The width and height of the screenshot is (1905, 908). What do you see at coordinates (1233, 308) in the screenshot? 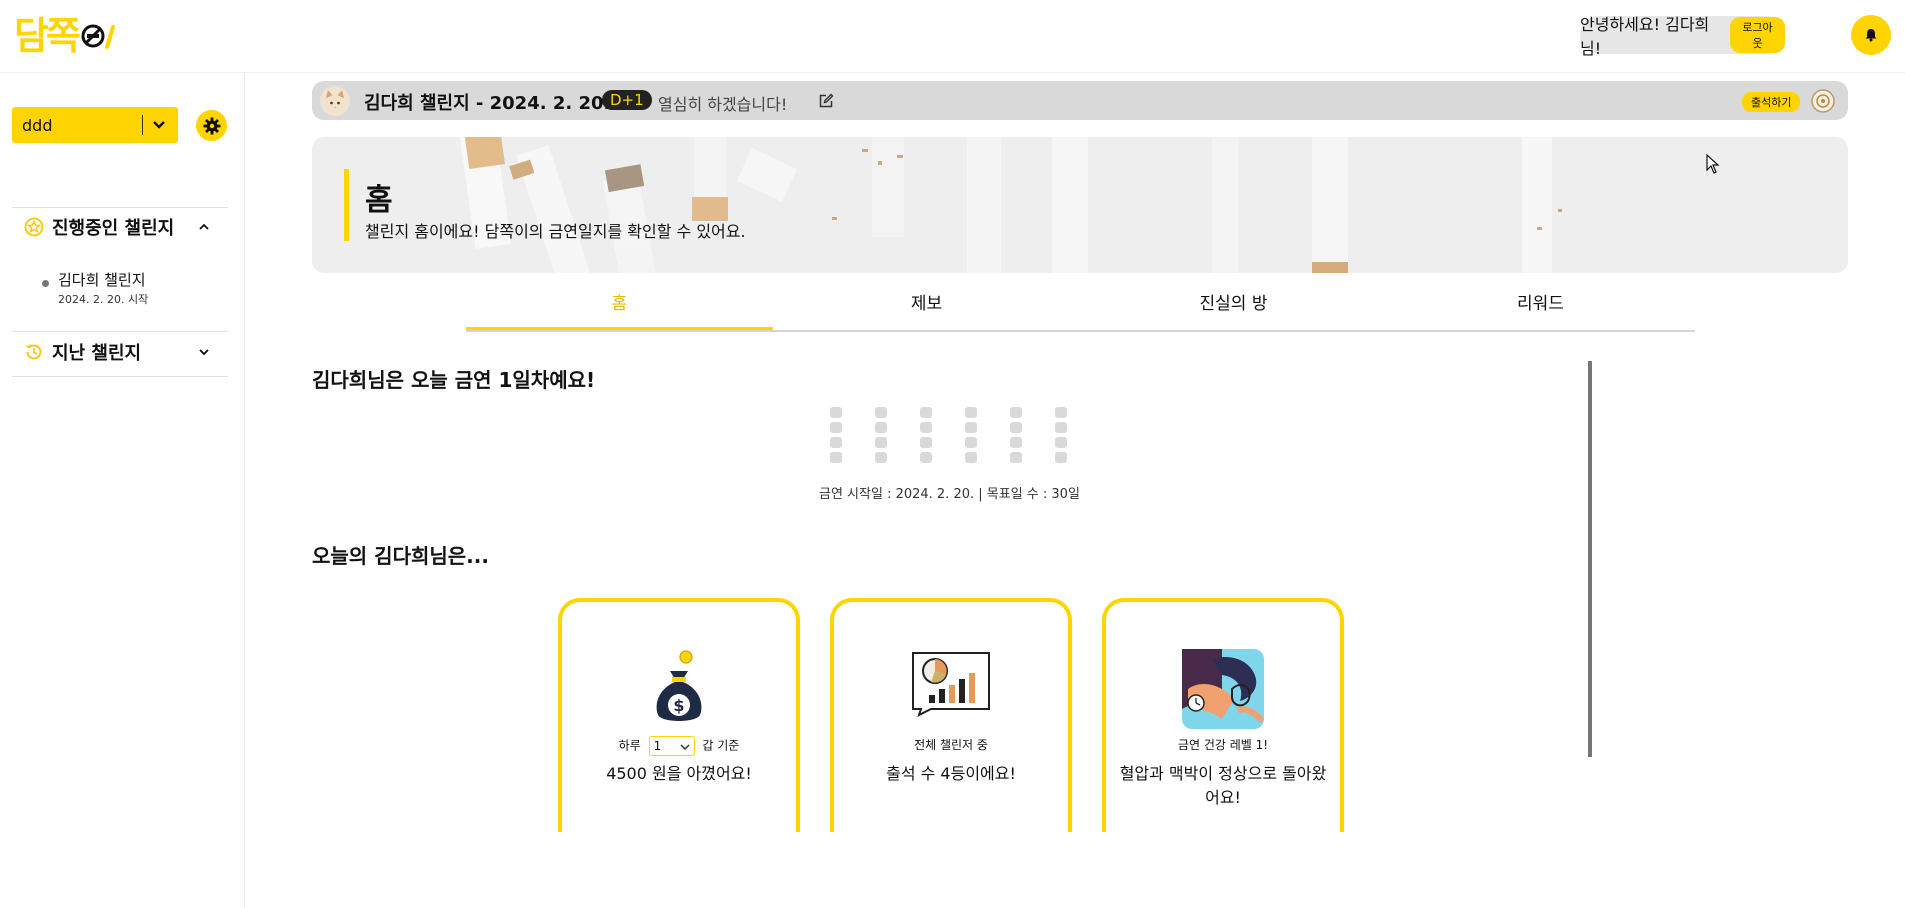
I see `tab-truth-room: 진실의 방` at bounding box center [1233, 308].